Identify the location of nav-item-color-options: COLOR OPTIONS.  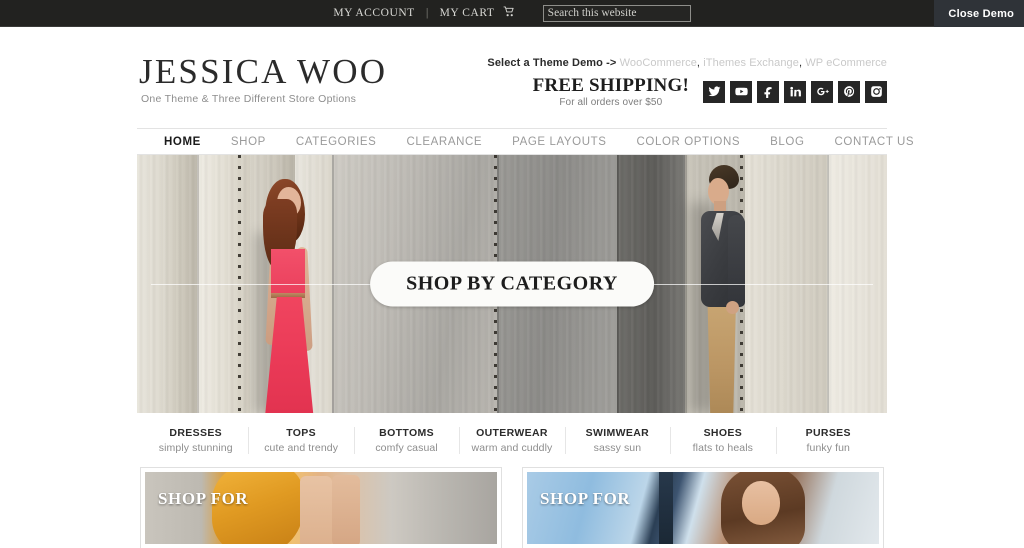
(689, 142).